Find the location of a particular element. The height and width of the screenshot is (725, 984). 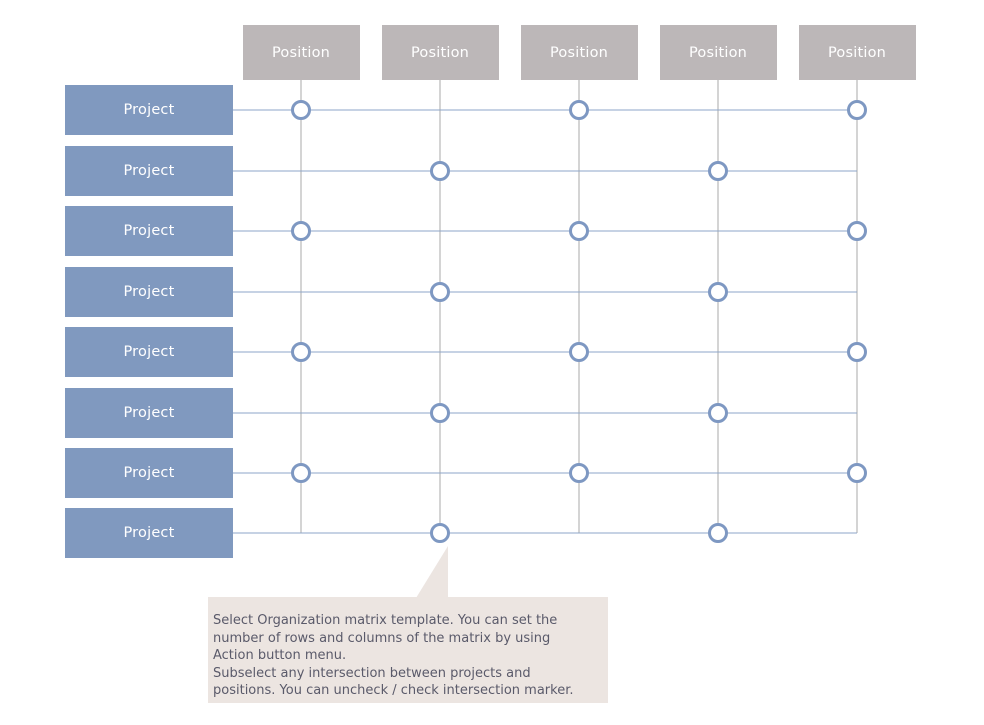

callout-pointer-icon is located at coordinates (432, 572).